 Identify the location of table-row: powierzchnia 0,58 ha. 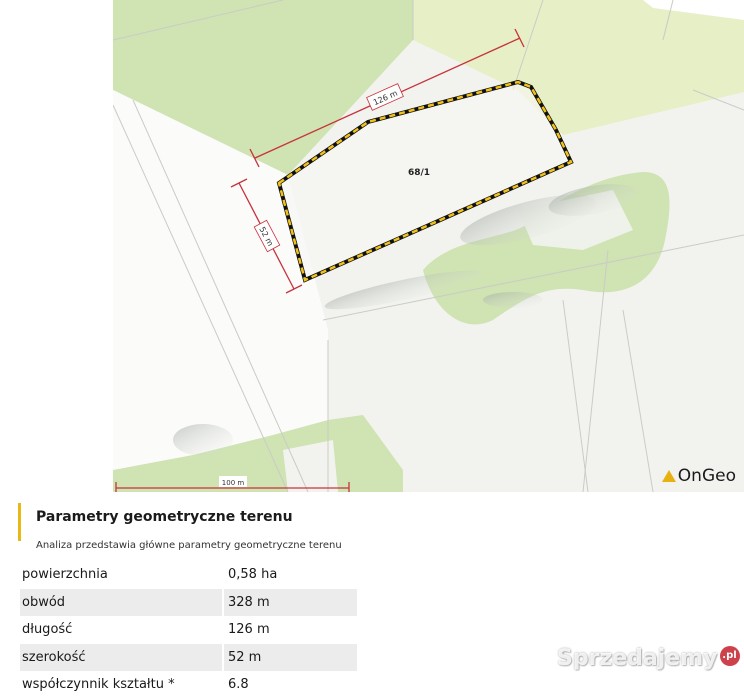
(188, 575).